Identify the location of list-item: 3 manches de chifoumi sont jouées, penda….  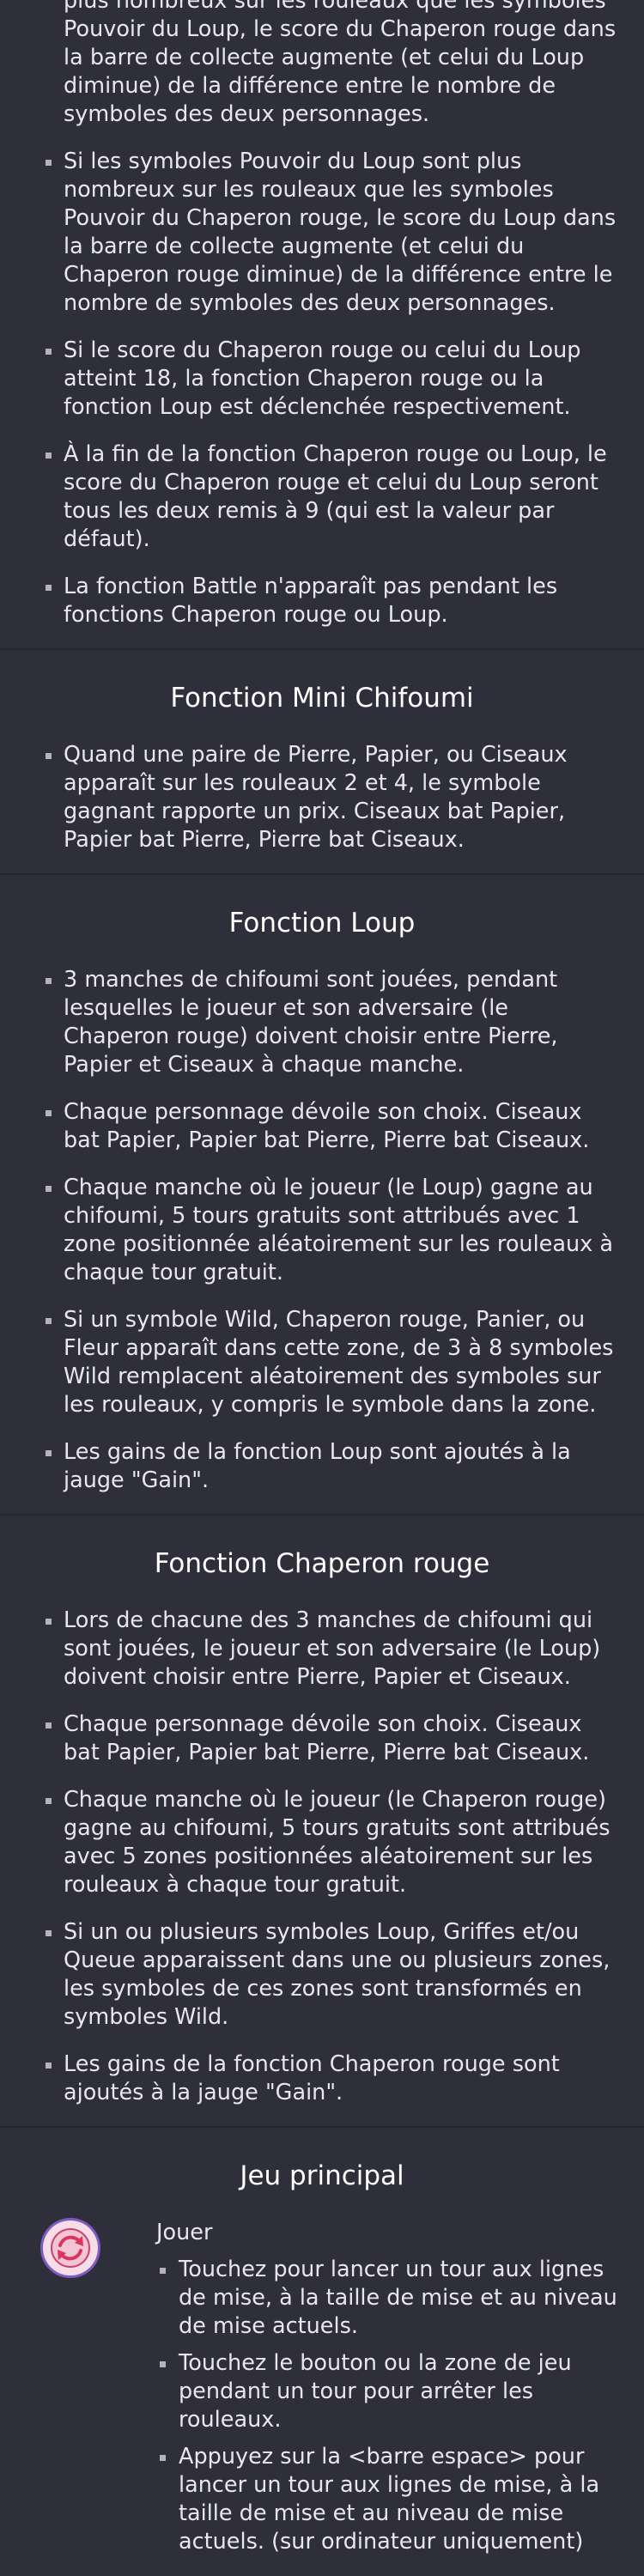
(330, 1023).